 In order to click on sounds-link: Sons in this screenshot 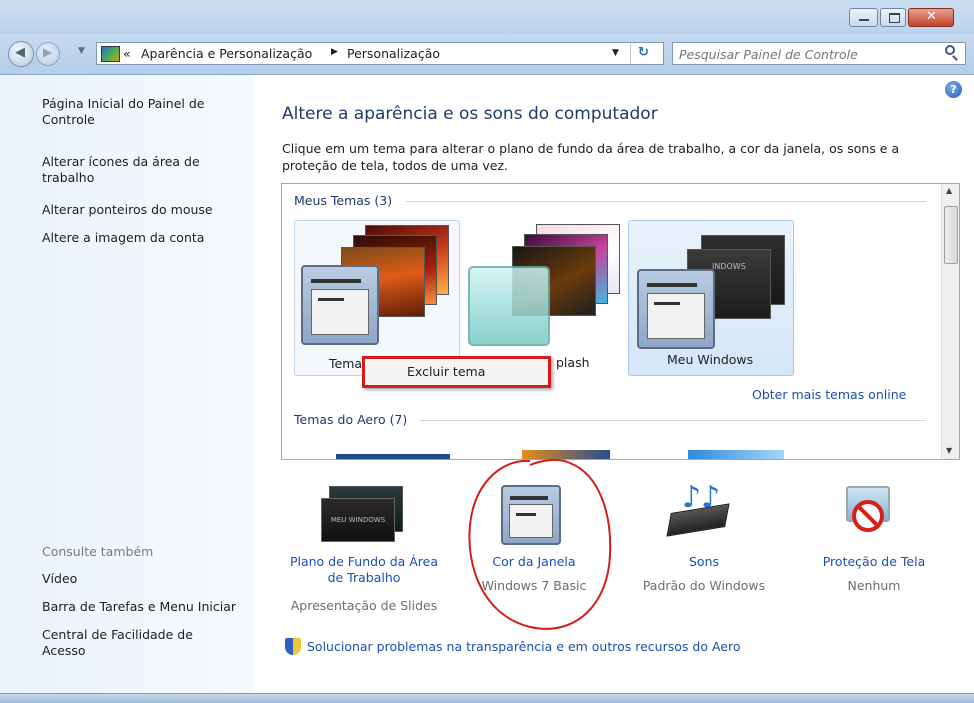, I will do `click(704, 562)`.